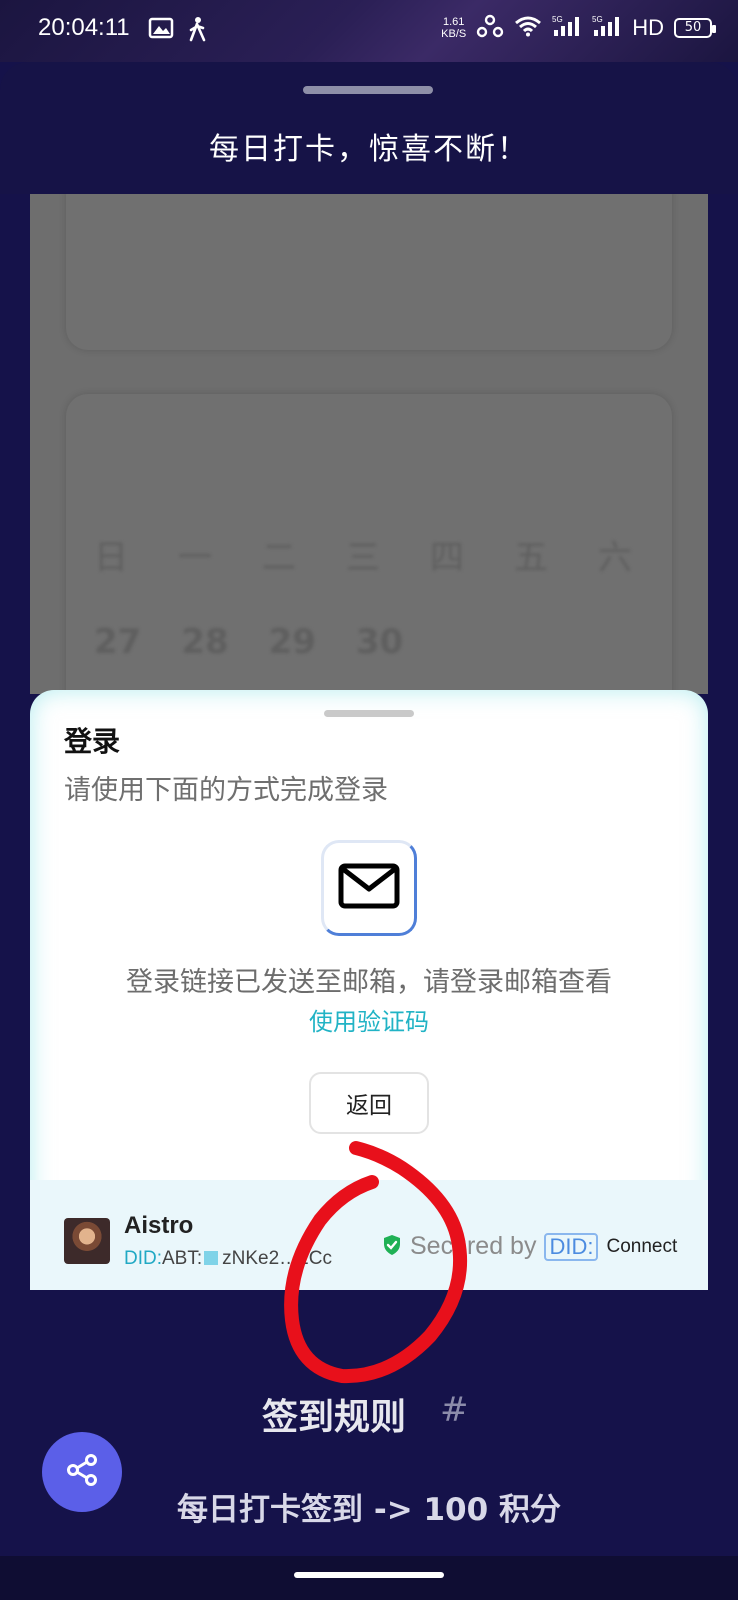 This screenshot has width=738, height=1600. I want to click on app-name: Aistro, so click(159, 1225).